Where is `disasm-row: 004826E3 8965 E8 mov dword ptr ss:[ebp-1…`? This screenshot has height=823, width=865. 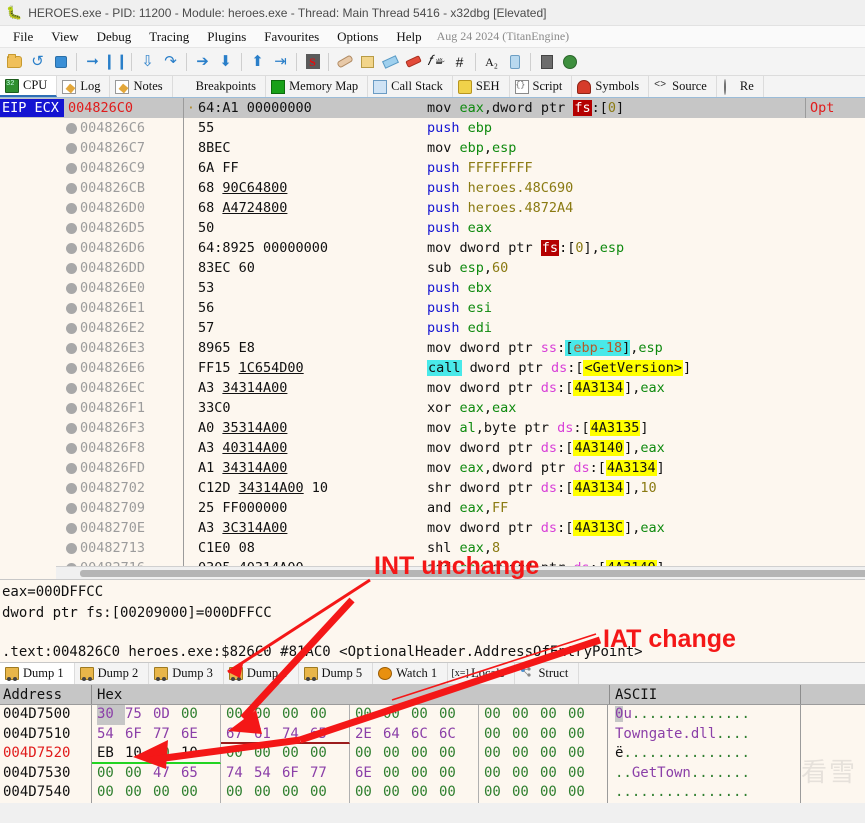 disasm-row: 004826E3 8965 E8 mov dword ptr ss:[ebp-1… is located at coordinates (432, 348).